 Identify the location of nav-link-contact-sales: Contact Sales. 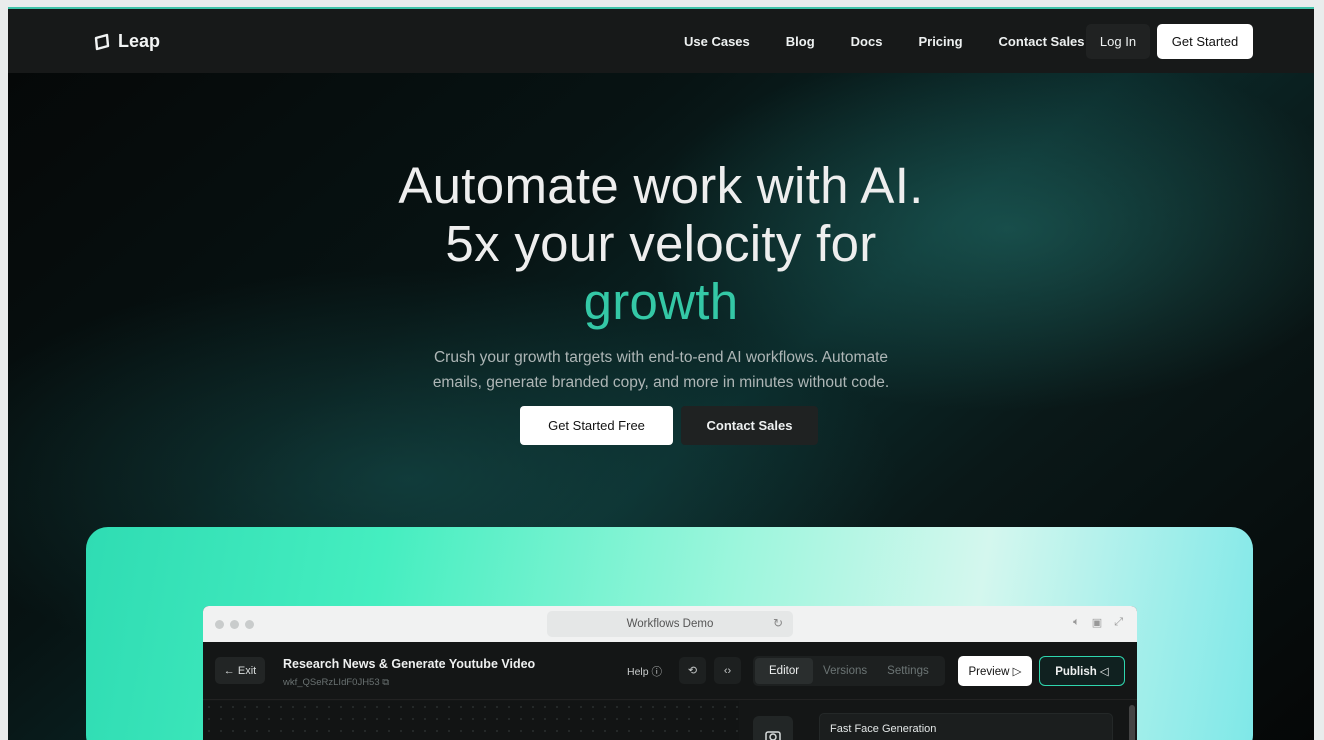
(1042, 41).